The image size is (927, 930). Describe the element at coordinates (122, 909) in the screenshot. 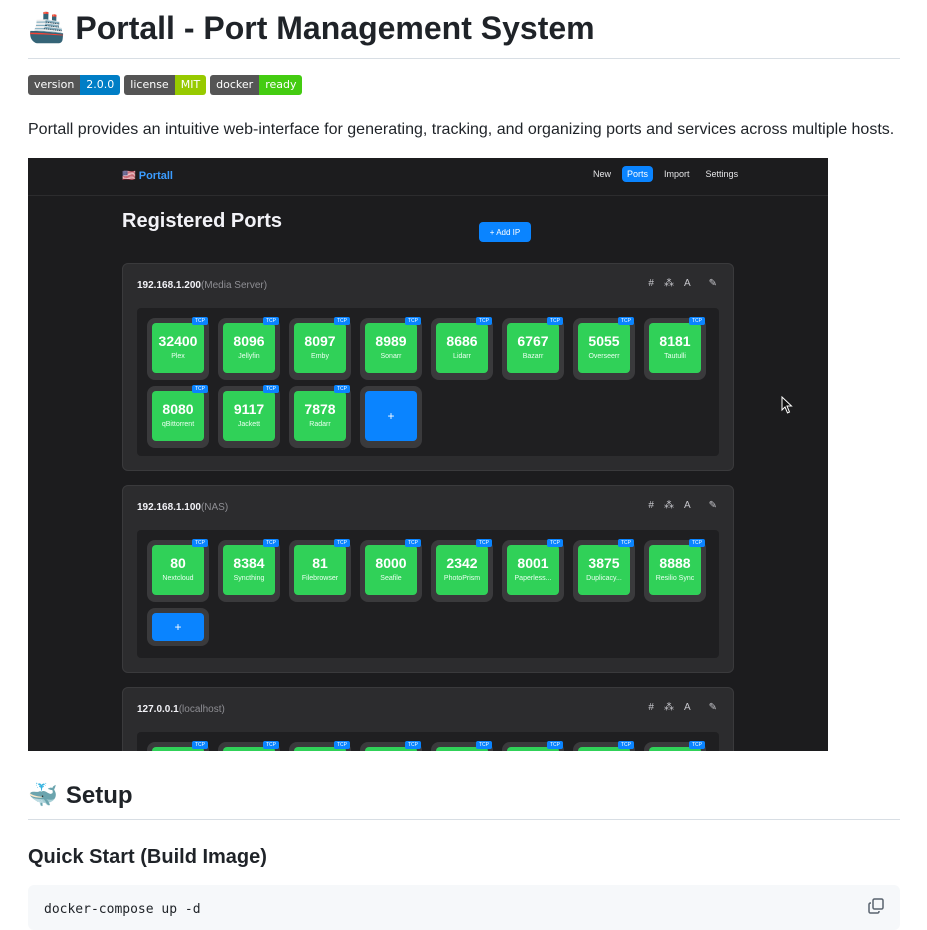

I see `code-text: docker-compose up -d` at that location.